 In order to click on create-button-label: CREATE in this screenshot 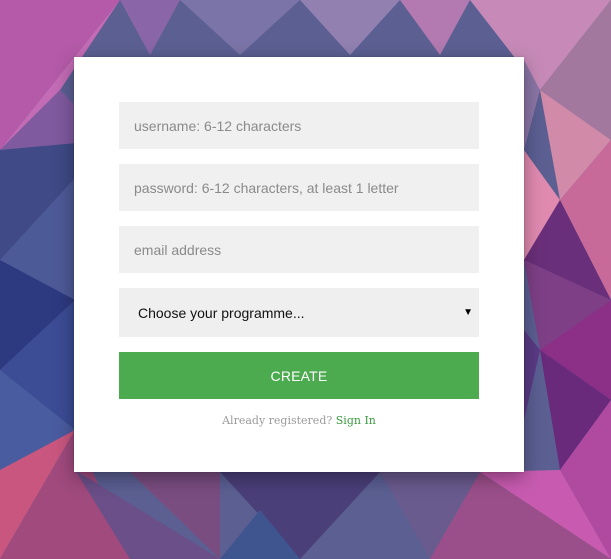, I will do `click(299, 375)`.